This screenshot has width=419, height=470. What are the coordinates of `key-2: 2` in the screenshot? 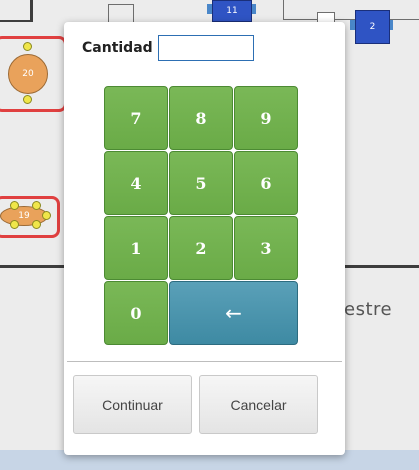 It's located at (201, 248).